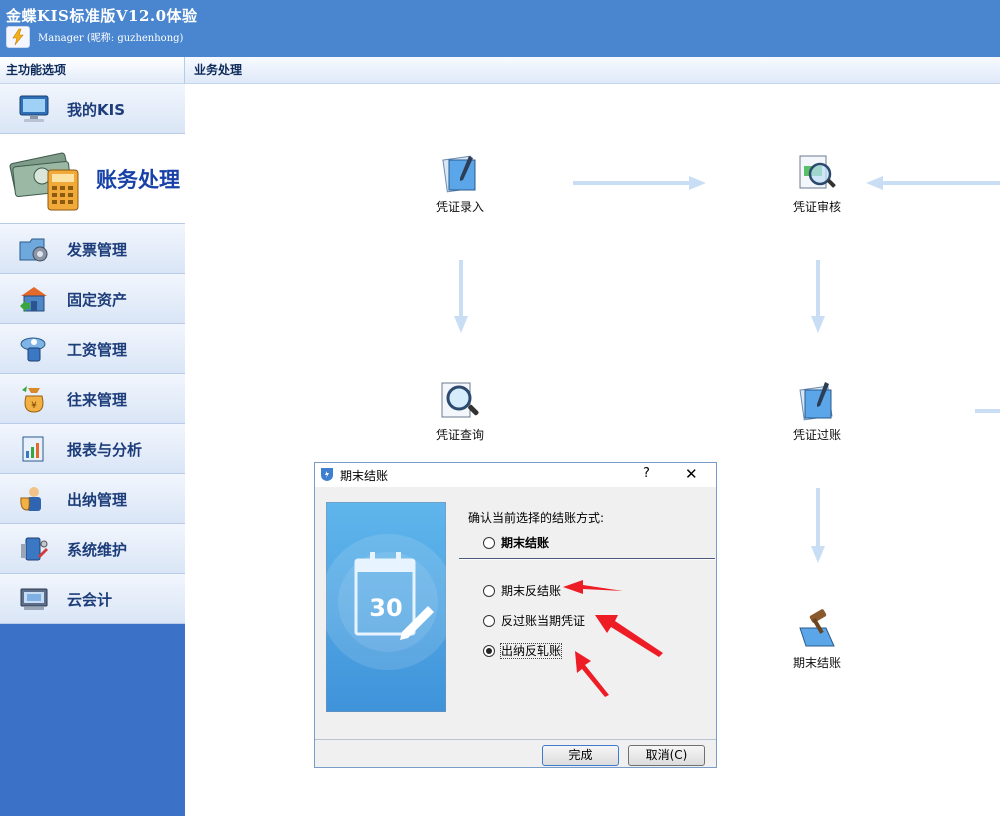 The height and width of the screenshot is (816, 1000). I want to click on cashier-icon, so click(34, 499).